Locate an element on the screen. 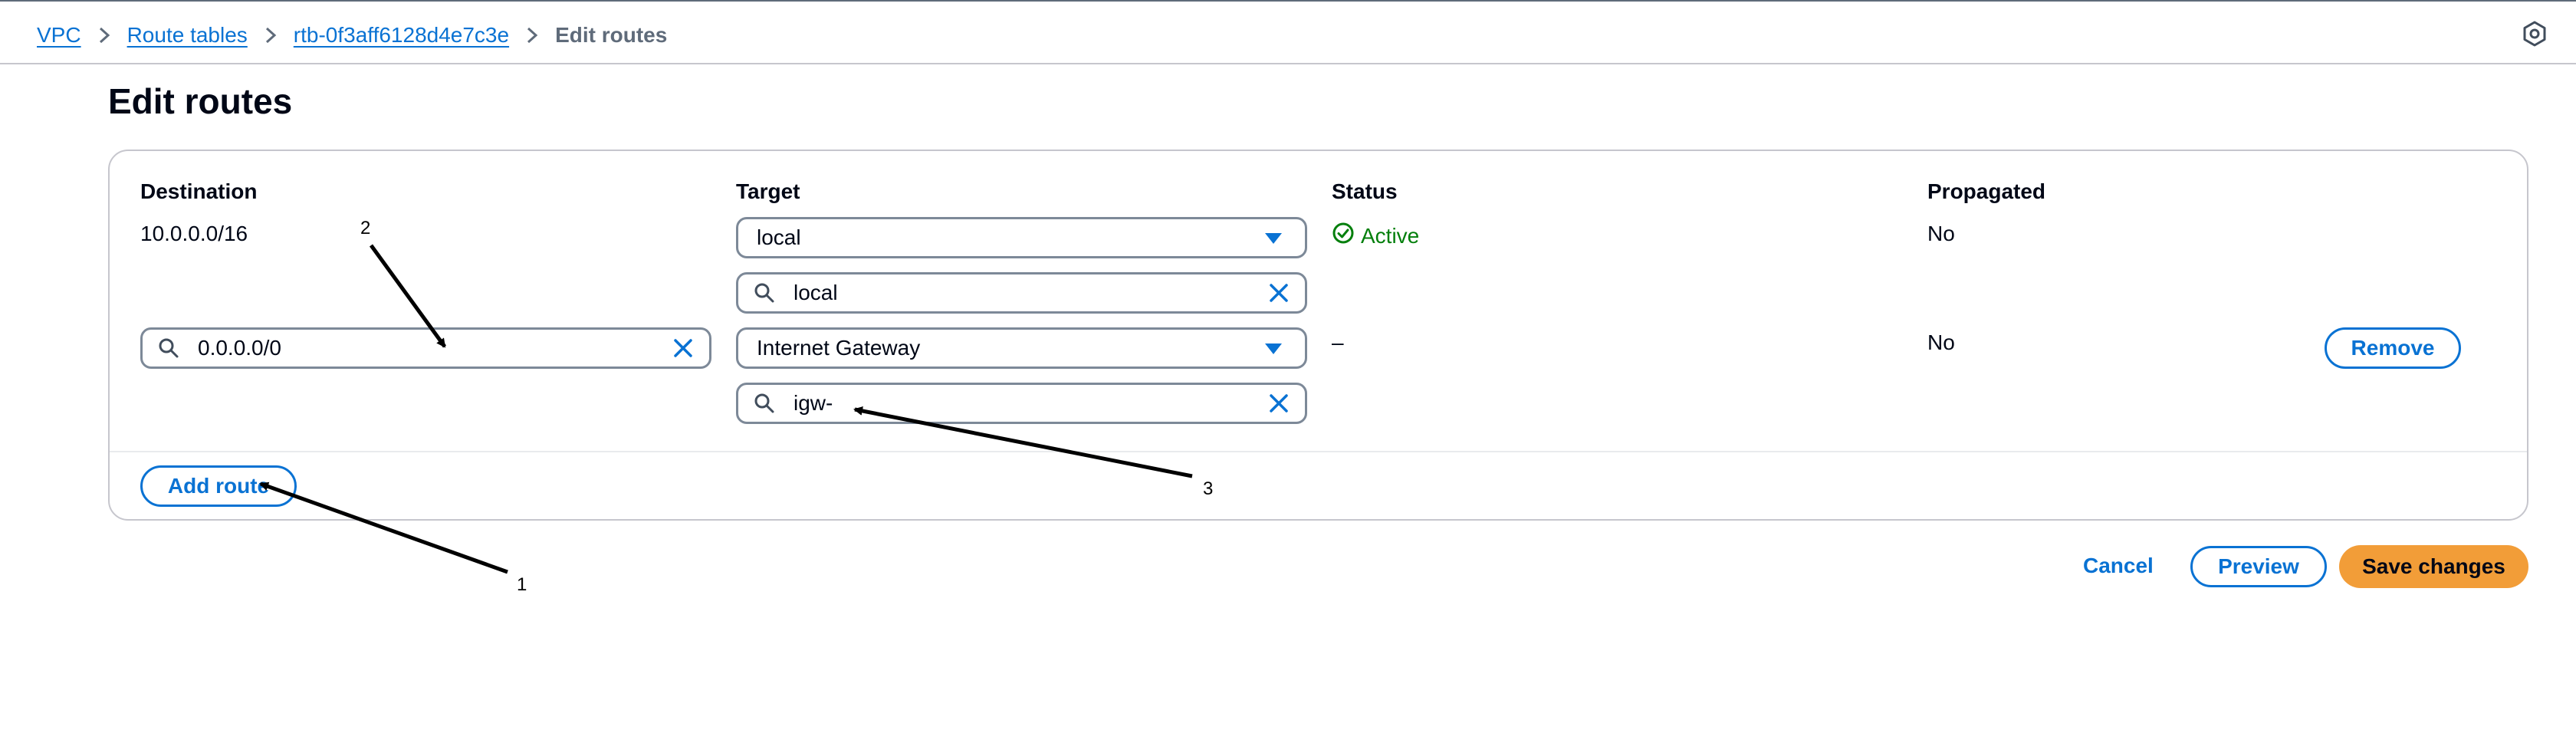 The height and width of the screenshot is (733, 2576). target-select: Internet Gateway is located at coordinates (1021, 348).